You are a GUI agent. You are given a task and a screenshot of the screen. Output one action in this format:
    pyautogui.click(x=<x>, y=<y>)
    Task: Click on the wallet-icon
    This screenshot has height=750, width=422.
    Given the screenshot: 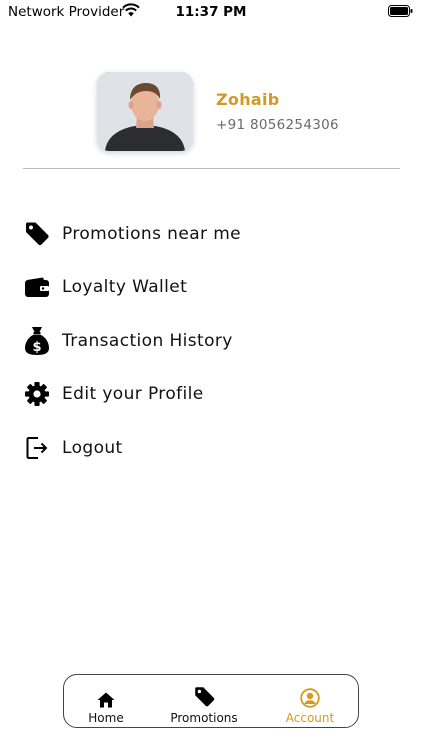 What is the action you would take?
    pyautogui.click(x=37, y=287)
    